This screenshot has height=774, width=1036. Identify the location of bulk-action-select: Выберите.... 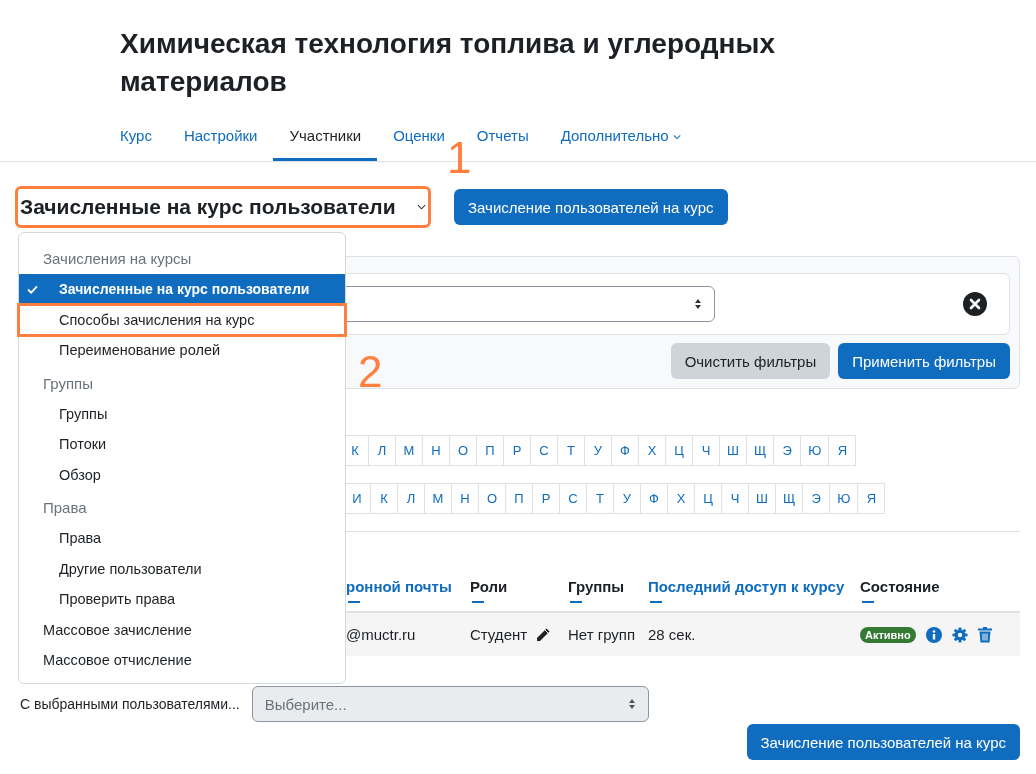
(450, 704).